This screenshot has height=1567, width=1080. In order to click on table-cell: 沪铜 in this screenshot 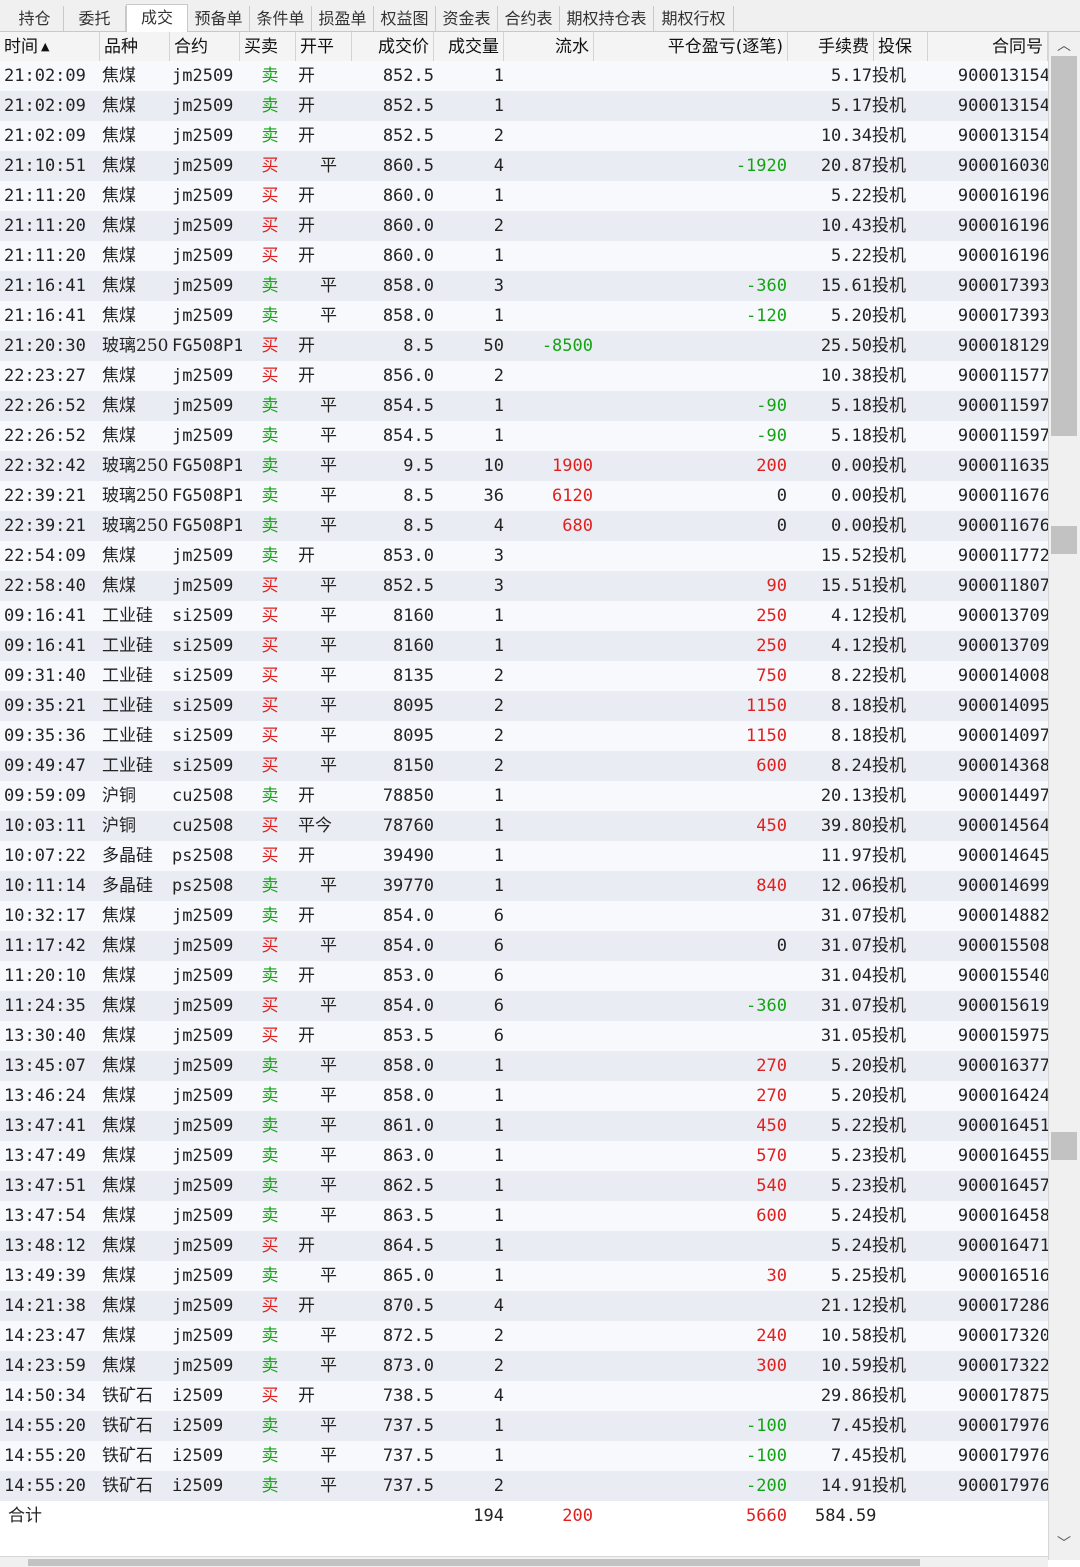, I will do `click(119, 796)`.